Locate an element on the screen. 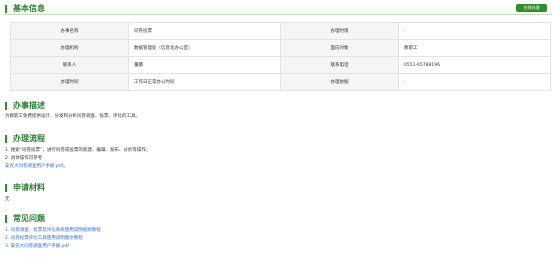  field-label: 联系电话 is located at coordinates (339, 65).